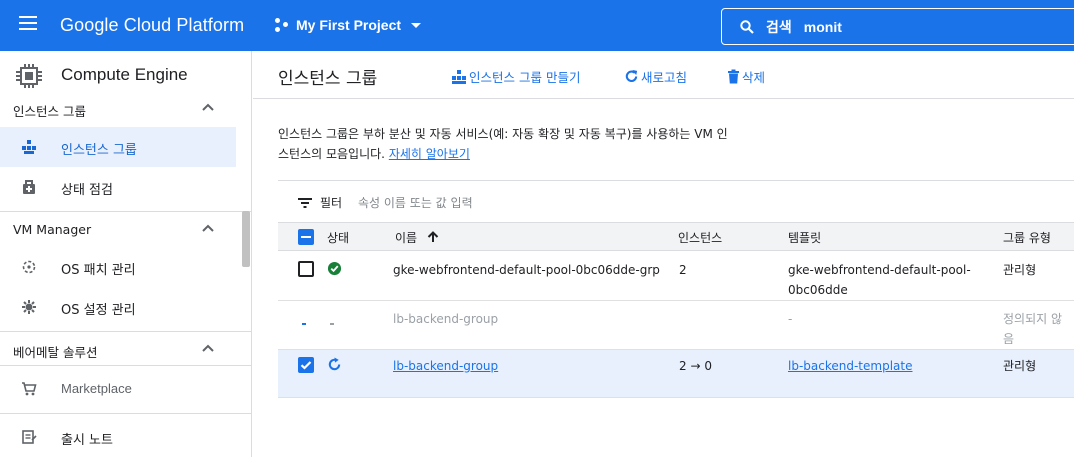  What do you see at coordinates (152, 25) in the screenshot?
I see `product-brand: Google Cloud Platform` at bounding box center [152, 25].